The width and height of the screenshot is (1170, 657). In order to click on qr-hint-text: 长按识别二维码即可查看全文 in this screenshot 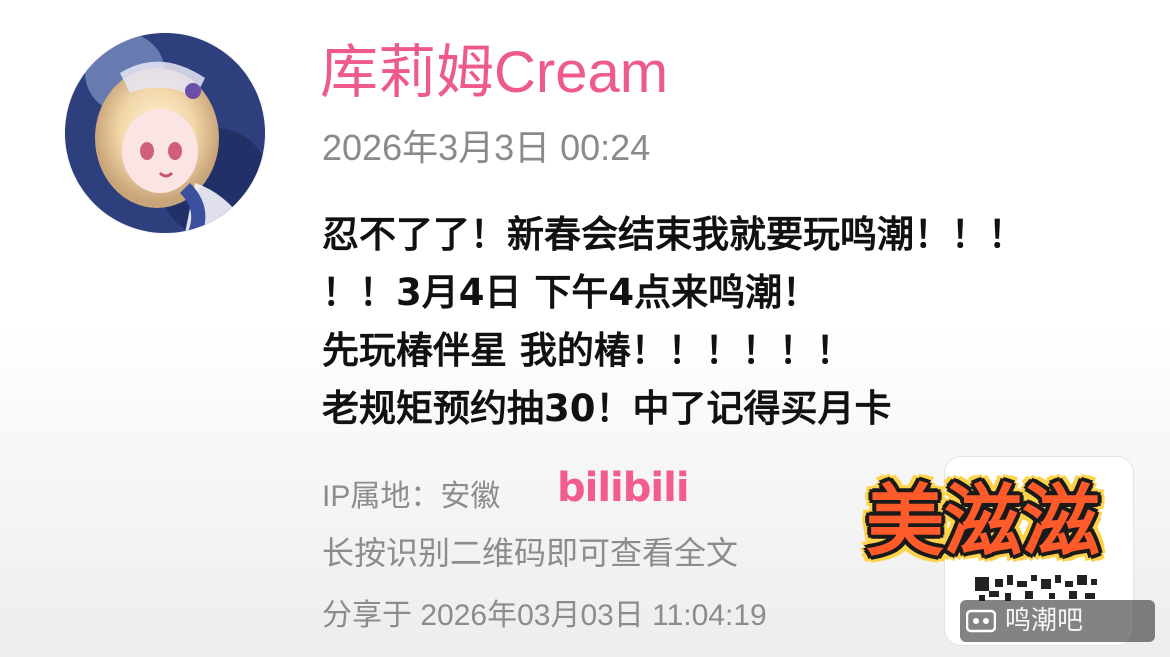, I will do `click(530, 553)`.